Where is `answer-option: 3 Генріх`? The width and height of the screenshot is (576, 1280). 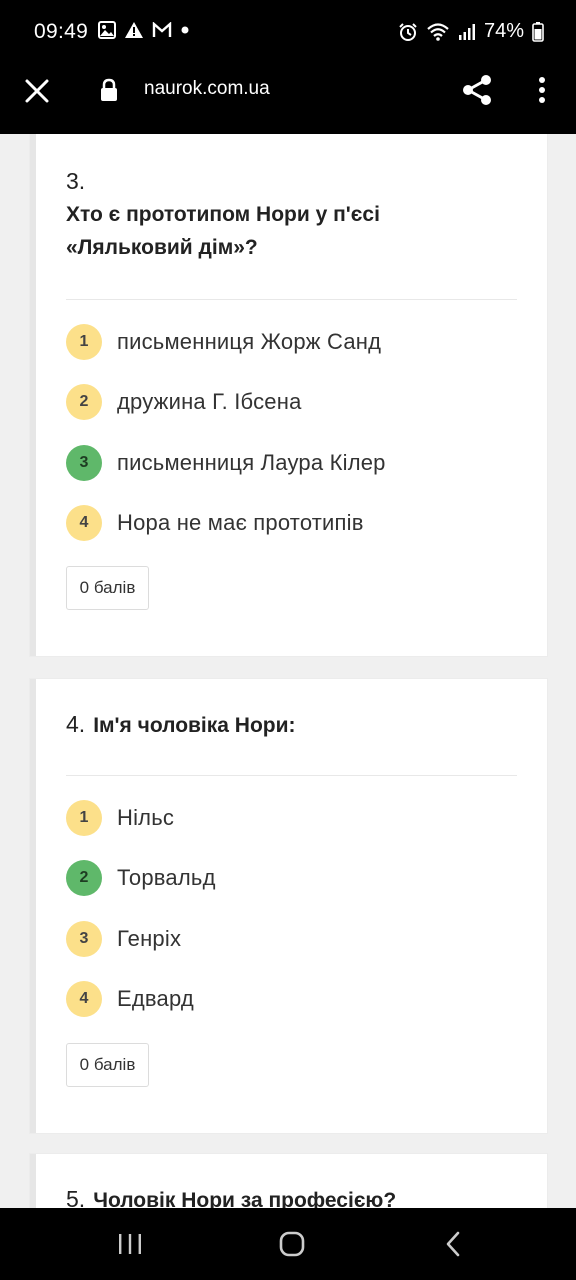 answer-option: 3 Генріх is located at coordinates (123, 939).